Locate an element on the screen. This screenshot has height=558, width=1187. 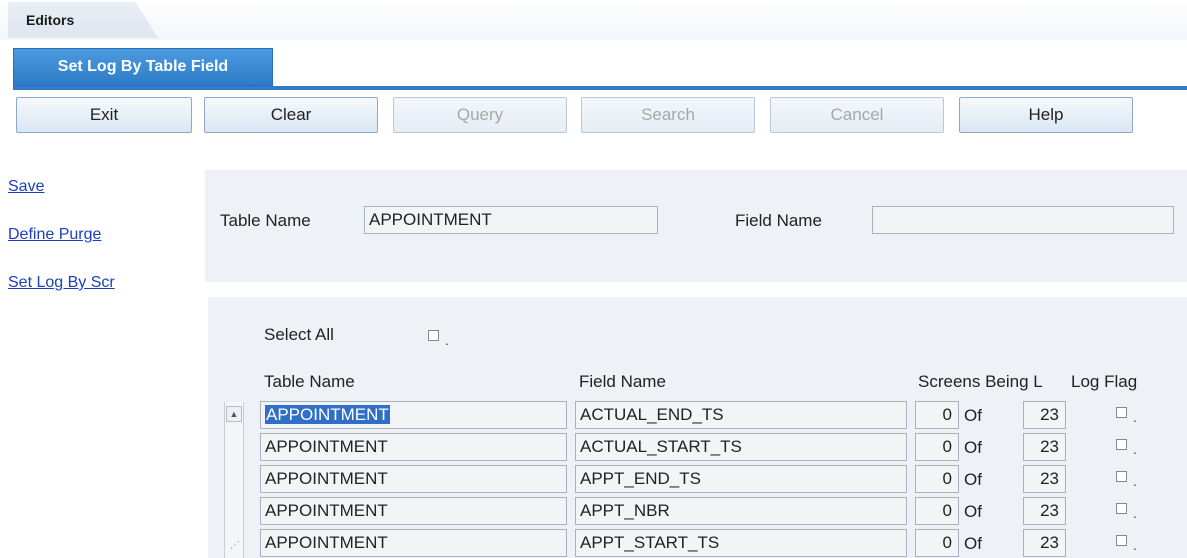
select-all-checkbox is located at coordinates (433, 335).